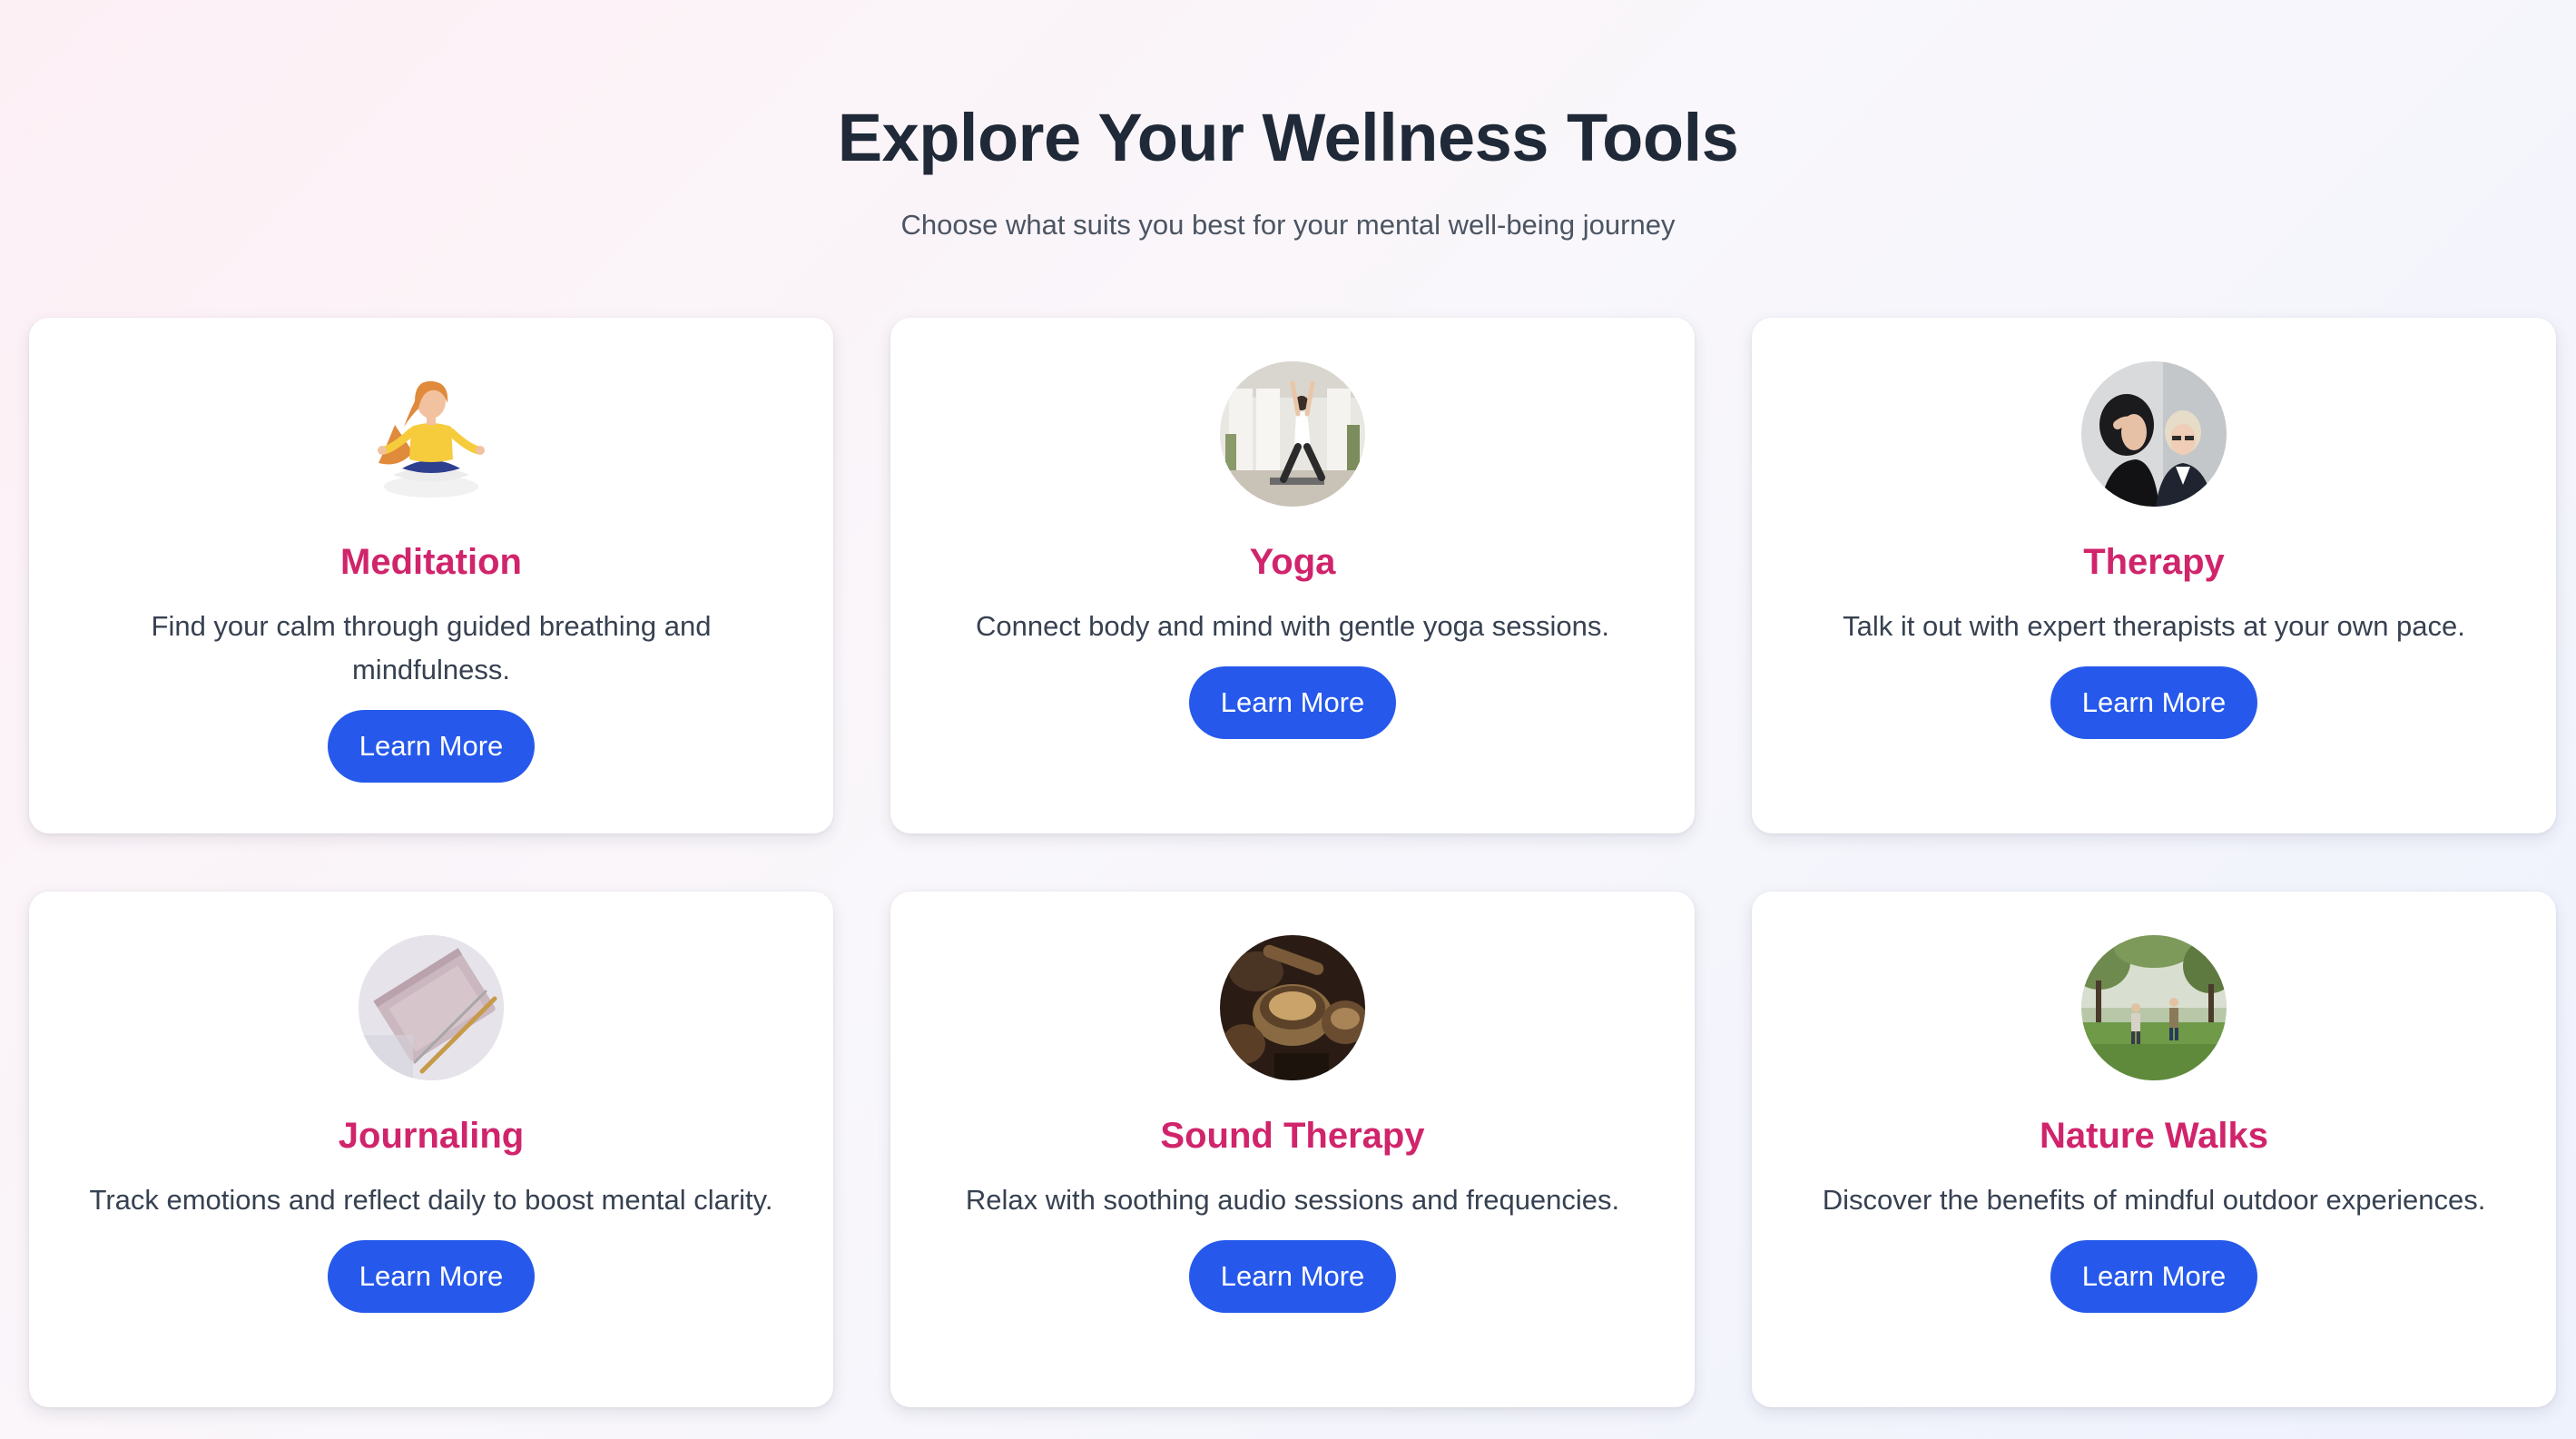  I want to click on therapy-photo, so click(2154, 434).